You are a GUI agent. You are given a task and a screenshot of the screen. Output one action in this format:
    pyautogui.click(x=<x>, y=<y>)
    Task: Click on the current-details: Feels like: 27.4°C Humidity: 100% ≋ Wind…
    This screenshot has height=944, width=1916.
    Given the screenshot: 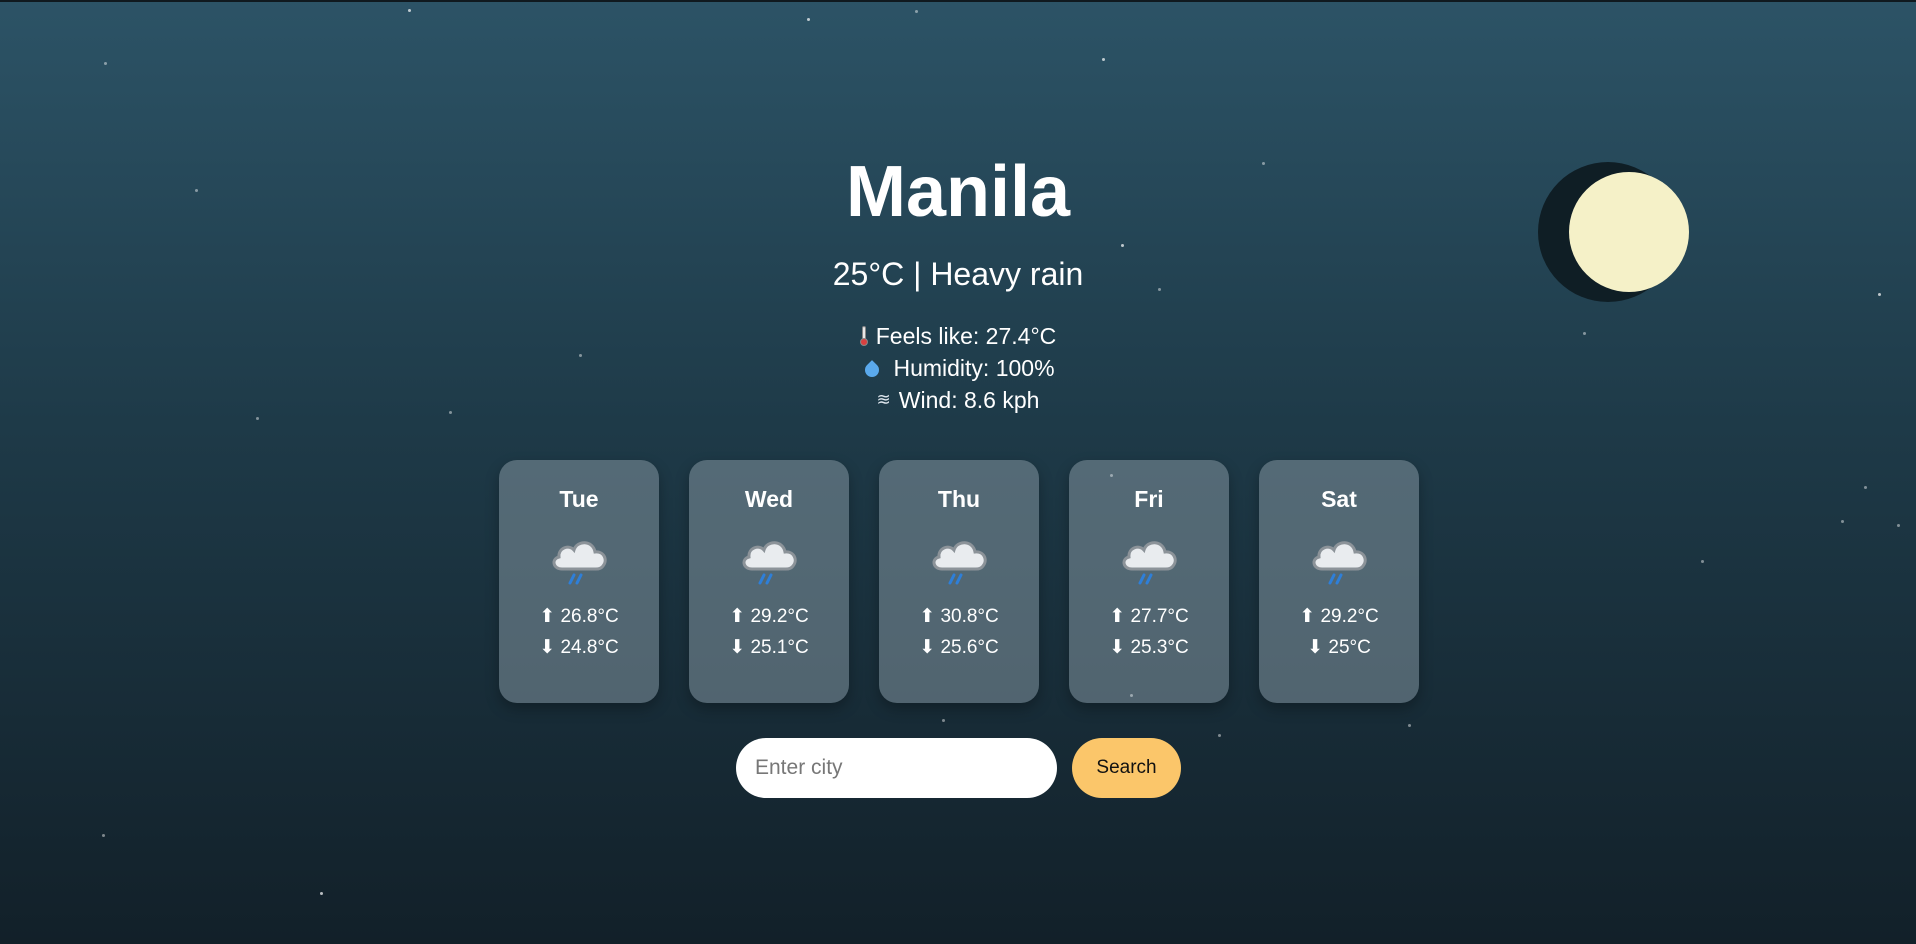 What is the action you would take?
    pyautogui.click(x=958, y=368)
    